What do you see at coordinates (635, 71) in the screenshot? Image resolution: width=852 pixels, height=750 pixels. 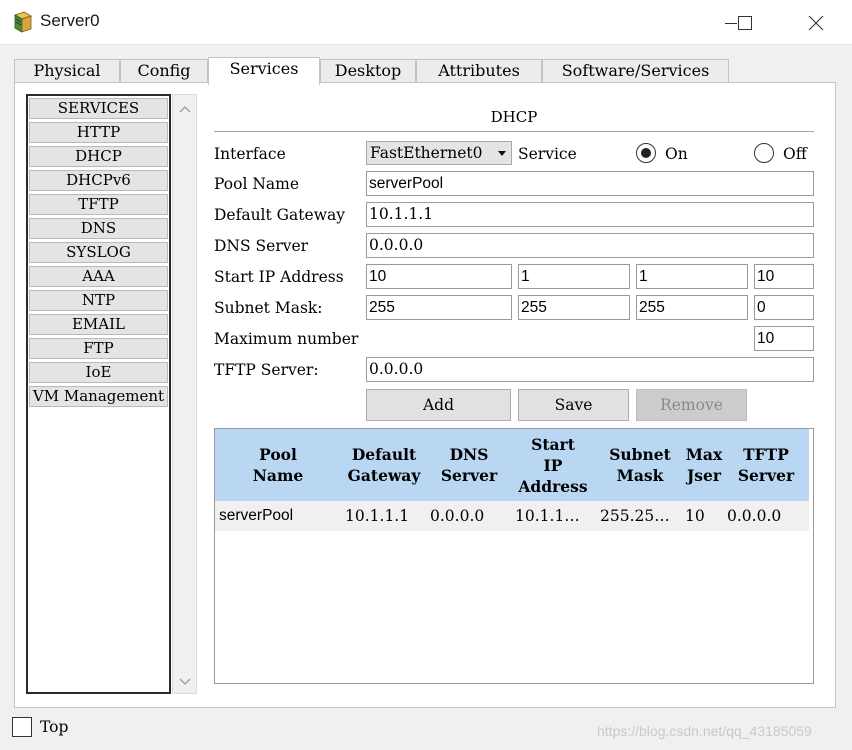 I see `tab-software-services: Software/Services` at bounding box center [635, 71].